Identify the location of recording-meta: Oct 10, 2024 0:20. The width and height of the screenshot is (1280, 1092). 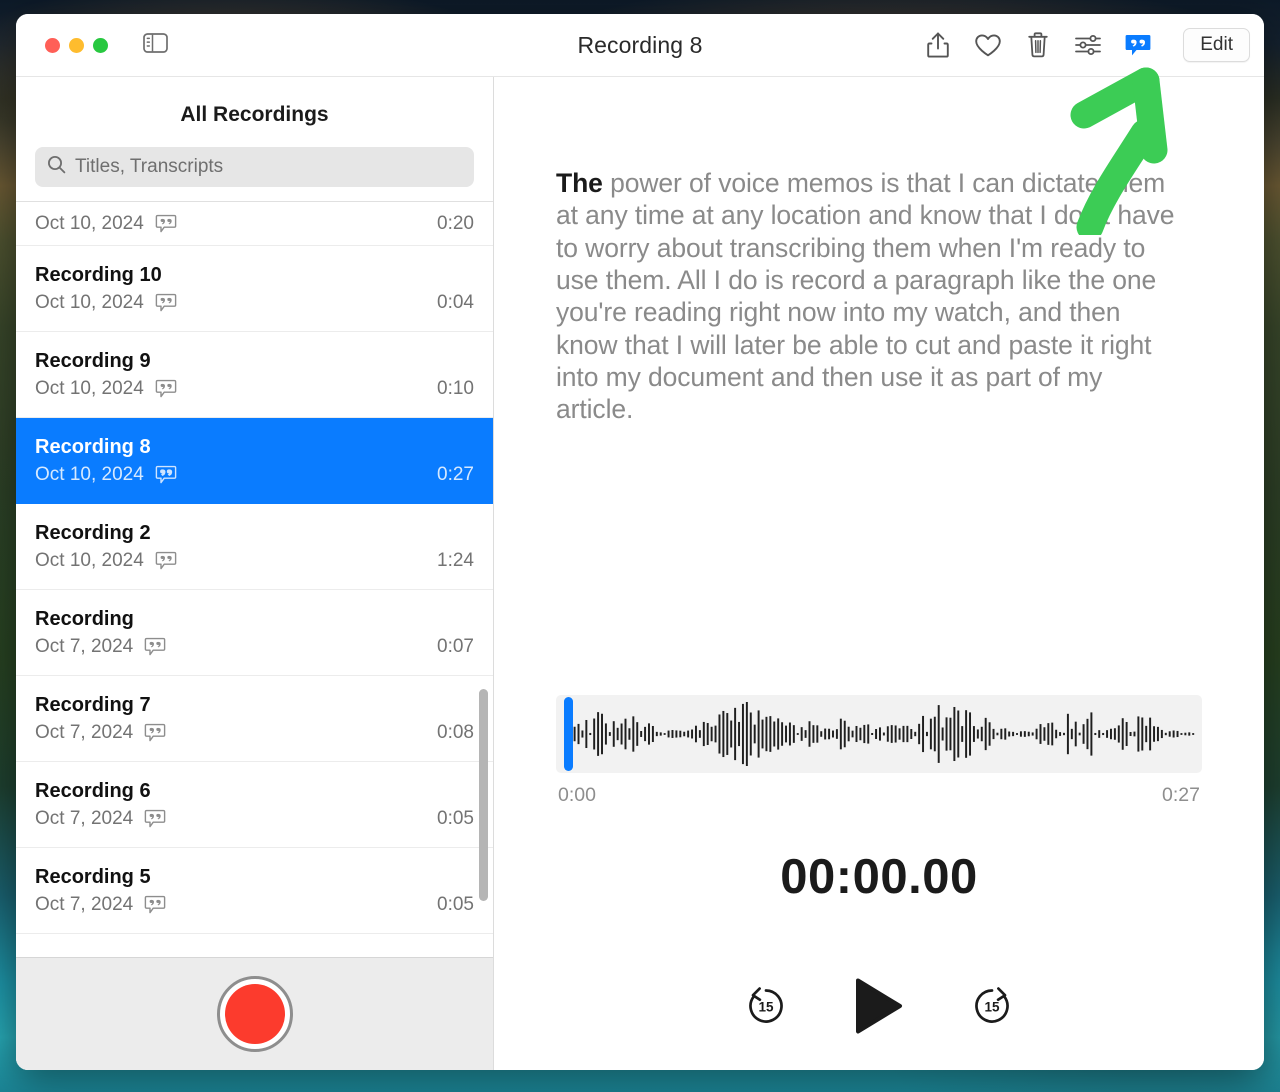
(254, 224).